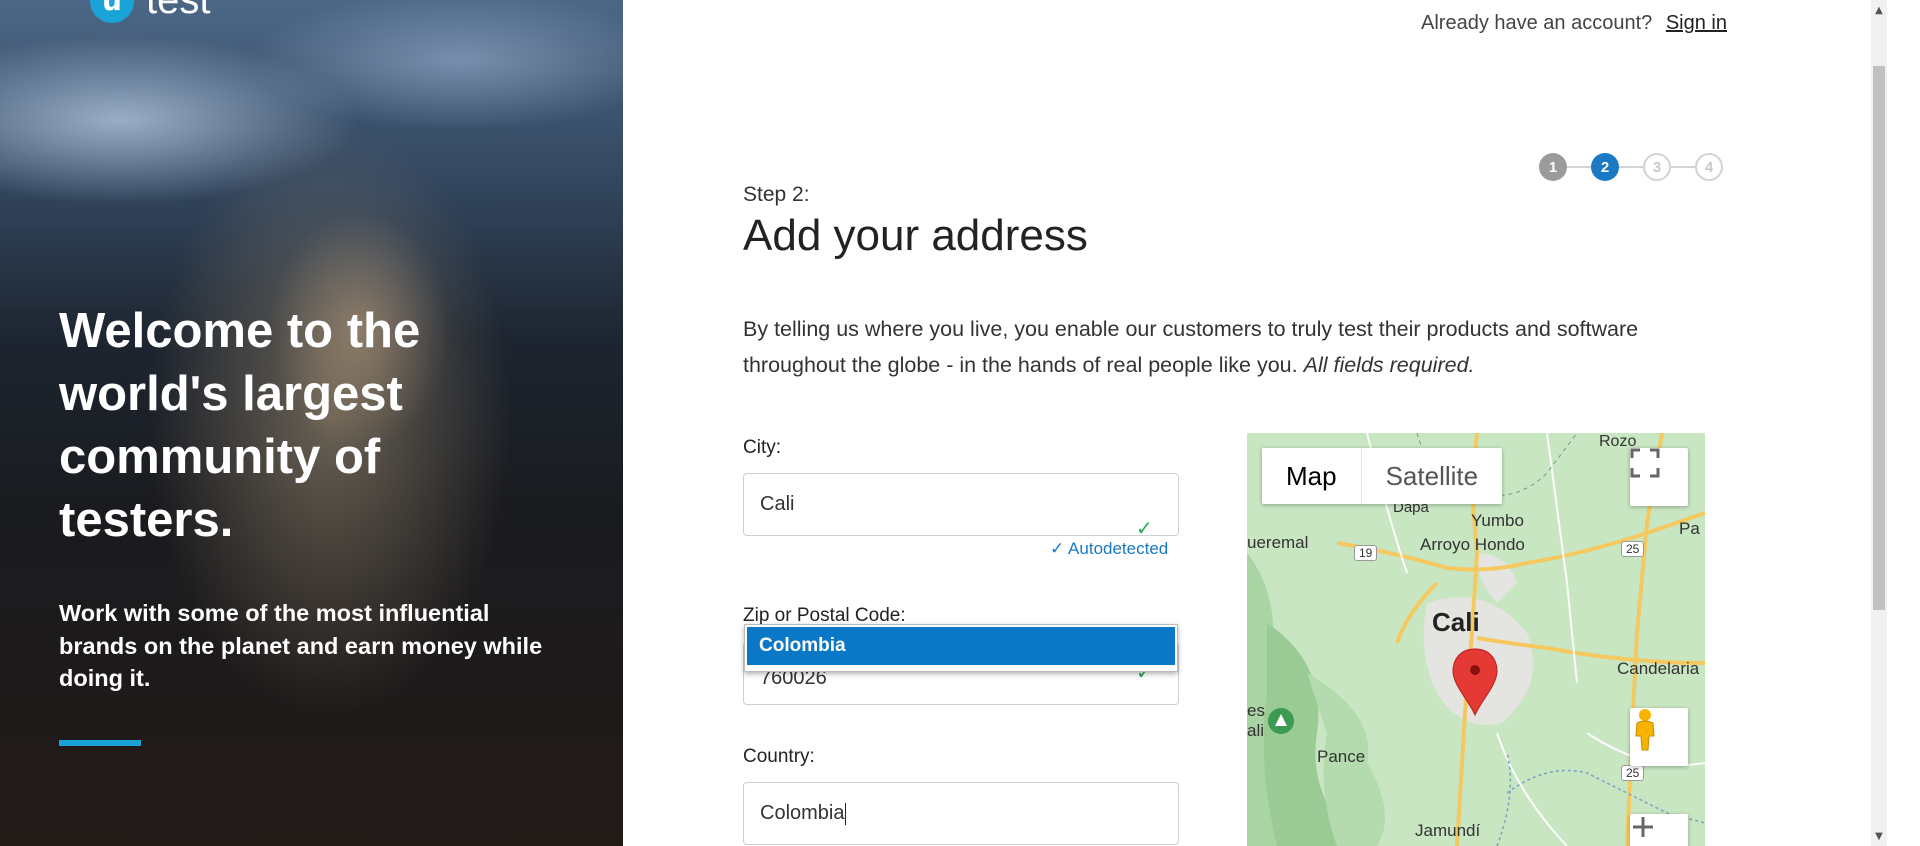 The width and height of the screenshot is (1920, 846). Describe the element at coordinates (1389, 365) in the screenshot. I see `required-note: All fields required.` at that location.